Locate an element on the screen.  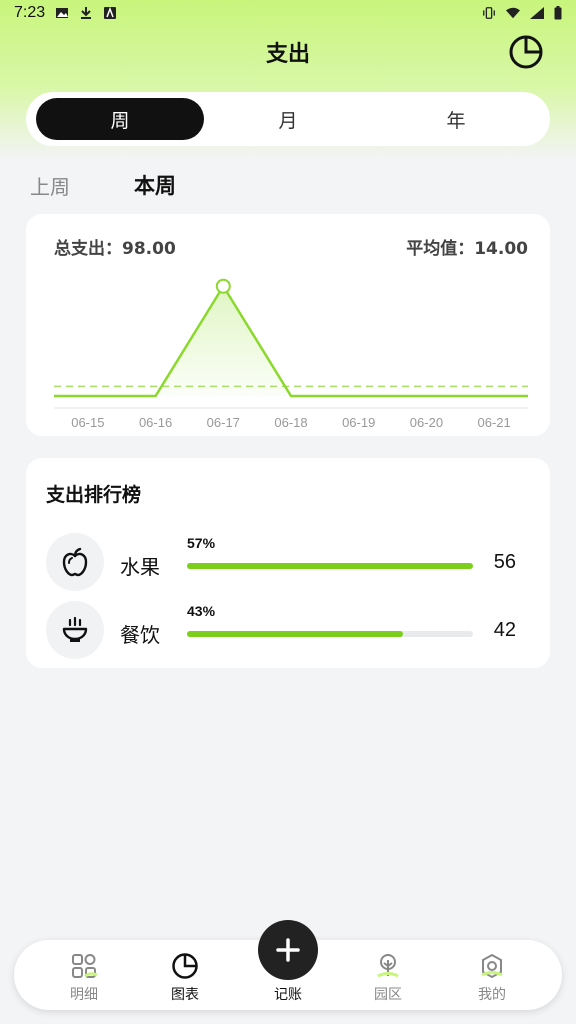
x-tick-label: 06-18 is located at coordinates (290, 422).